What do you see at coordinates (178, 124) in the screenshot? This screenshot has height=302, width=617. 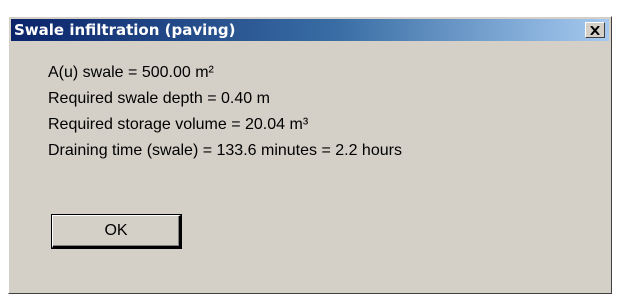 I see `storage-volume-text: Required storage volume = 20.04 m³` at bounding box center [178, 124].